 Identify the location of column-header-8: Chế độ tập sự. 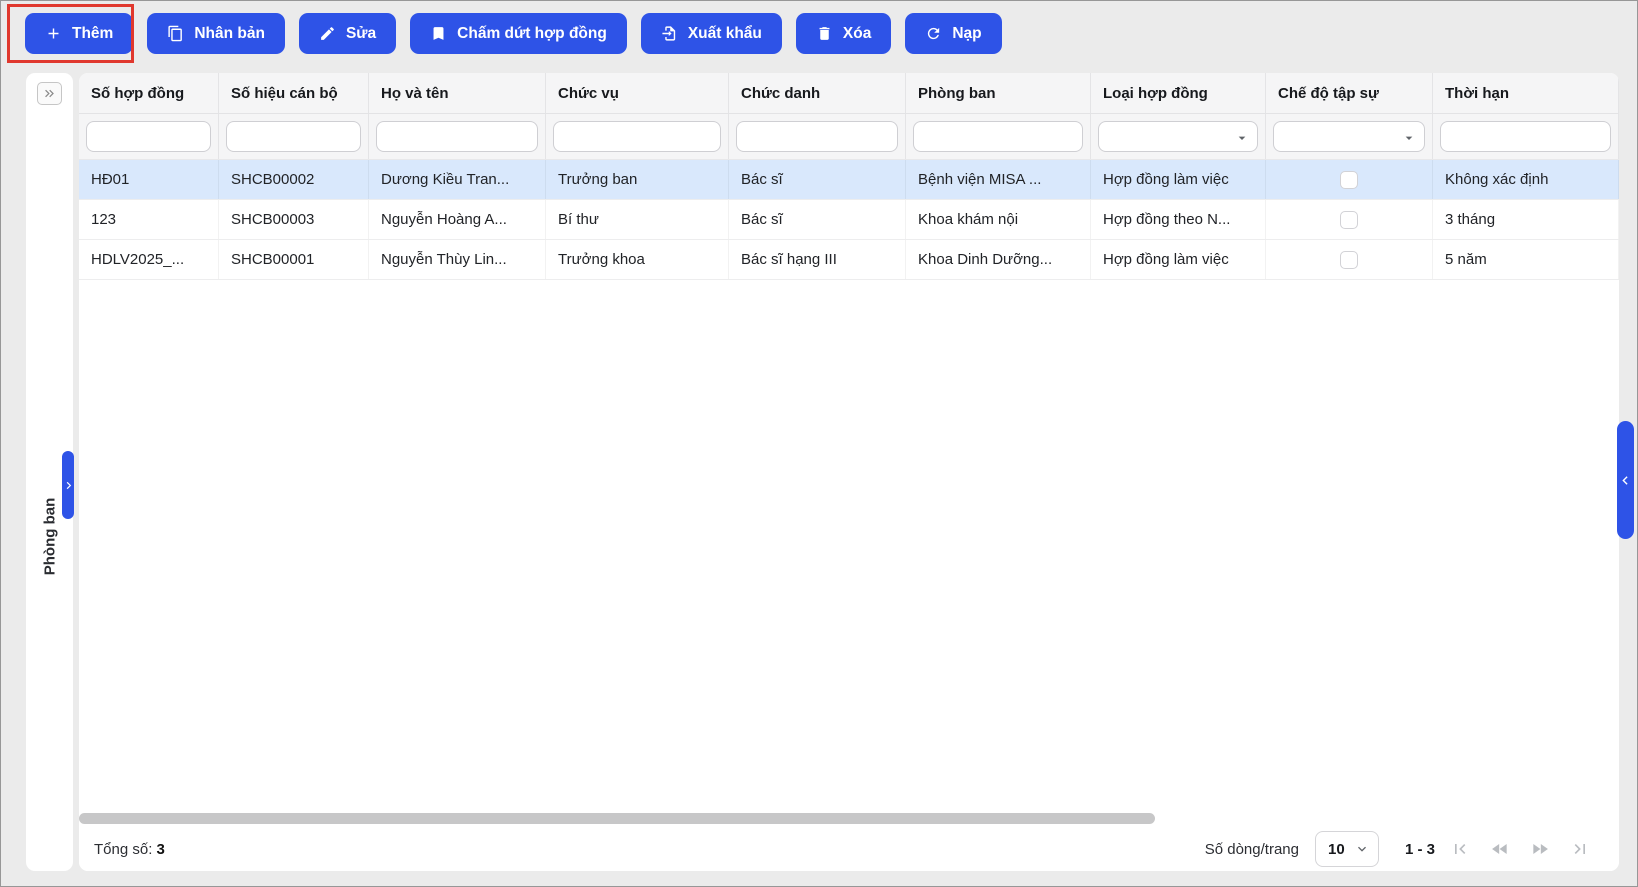
(1349, 93).